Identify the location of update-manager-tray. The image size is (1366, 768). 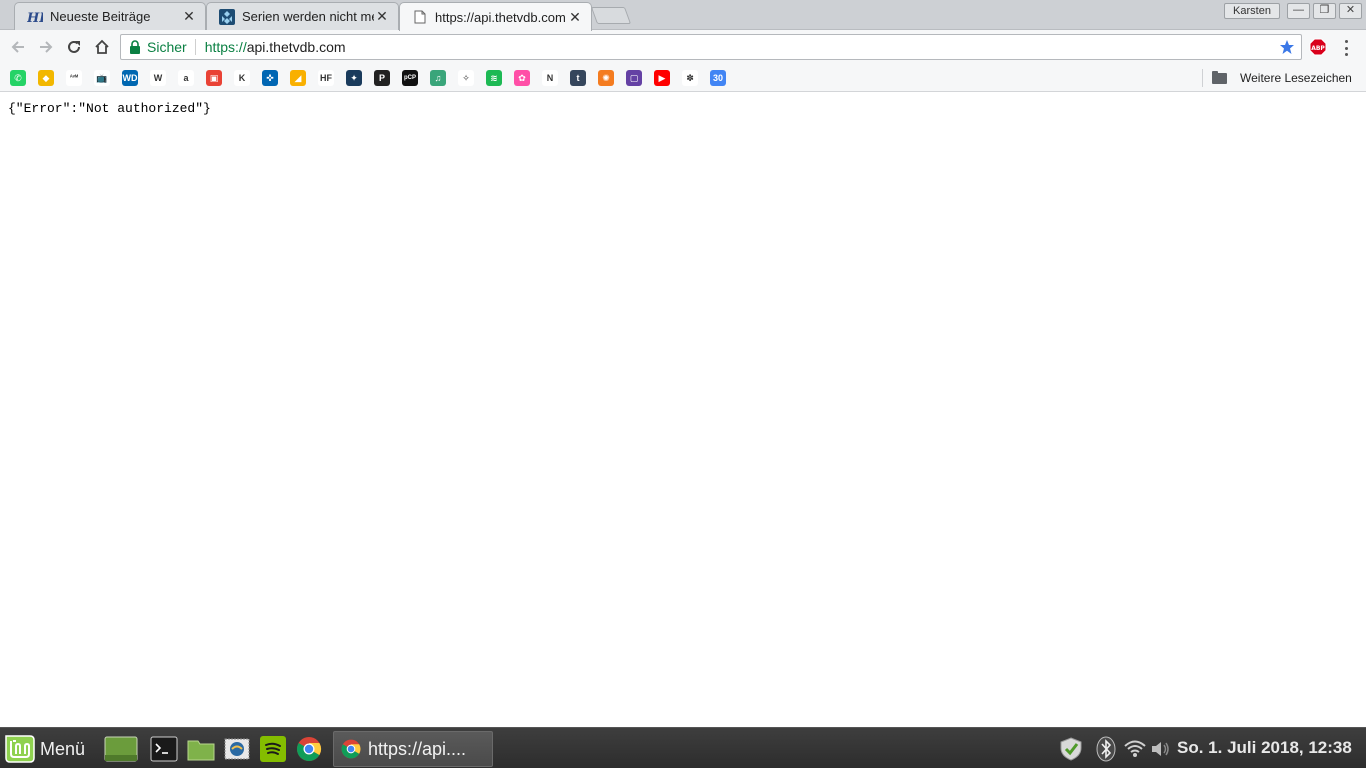
(1071, 749).